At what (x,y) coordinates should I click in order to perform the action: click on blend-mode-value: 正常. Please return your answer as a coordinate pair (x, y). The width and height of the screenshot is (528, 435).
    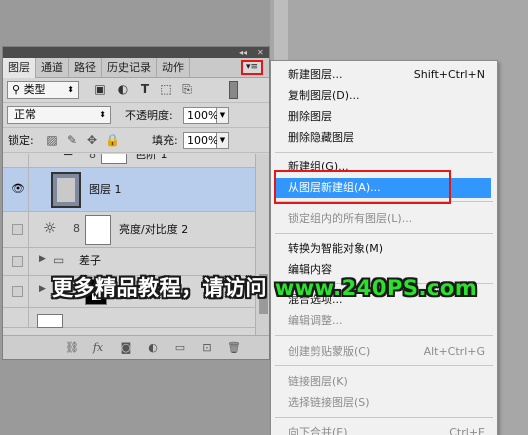
    Looking at the image, I should click on (25, 114).